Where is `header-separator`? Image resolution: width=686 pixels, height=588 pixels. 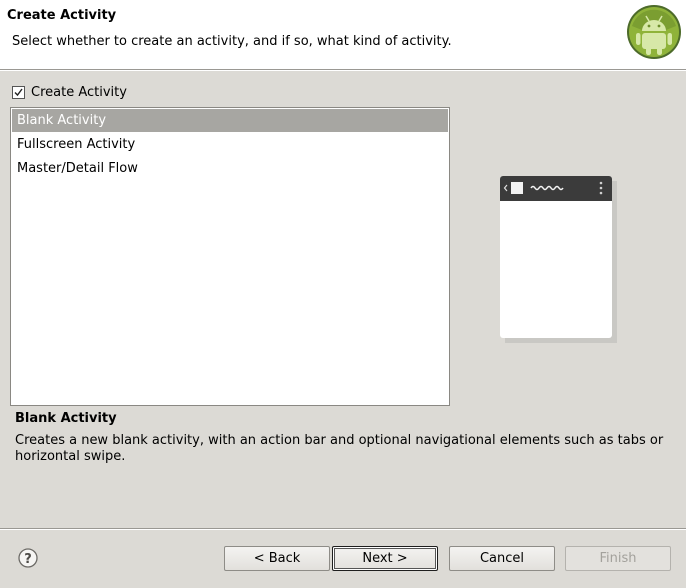 header-separator is located at coordinates (343, 70).